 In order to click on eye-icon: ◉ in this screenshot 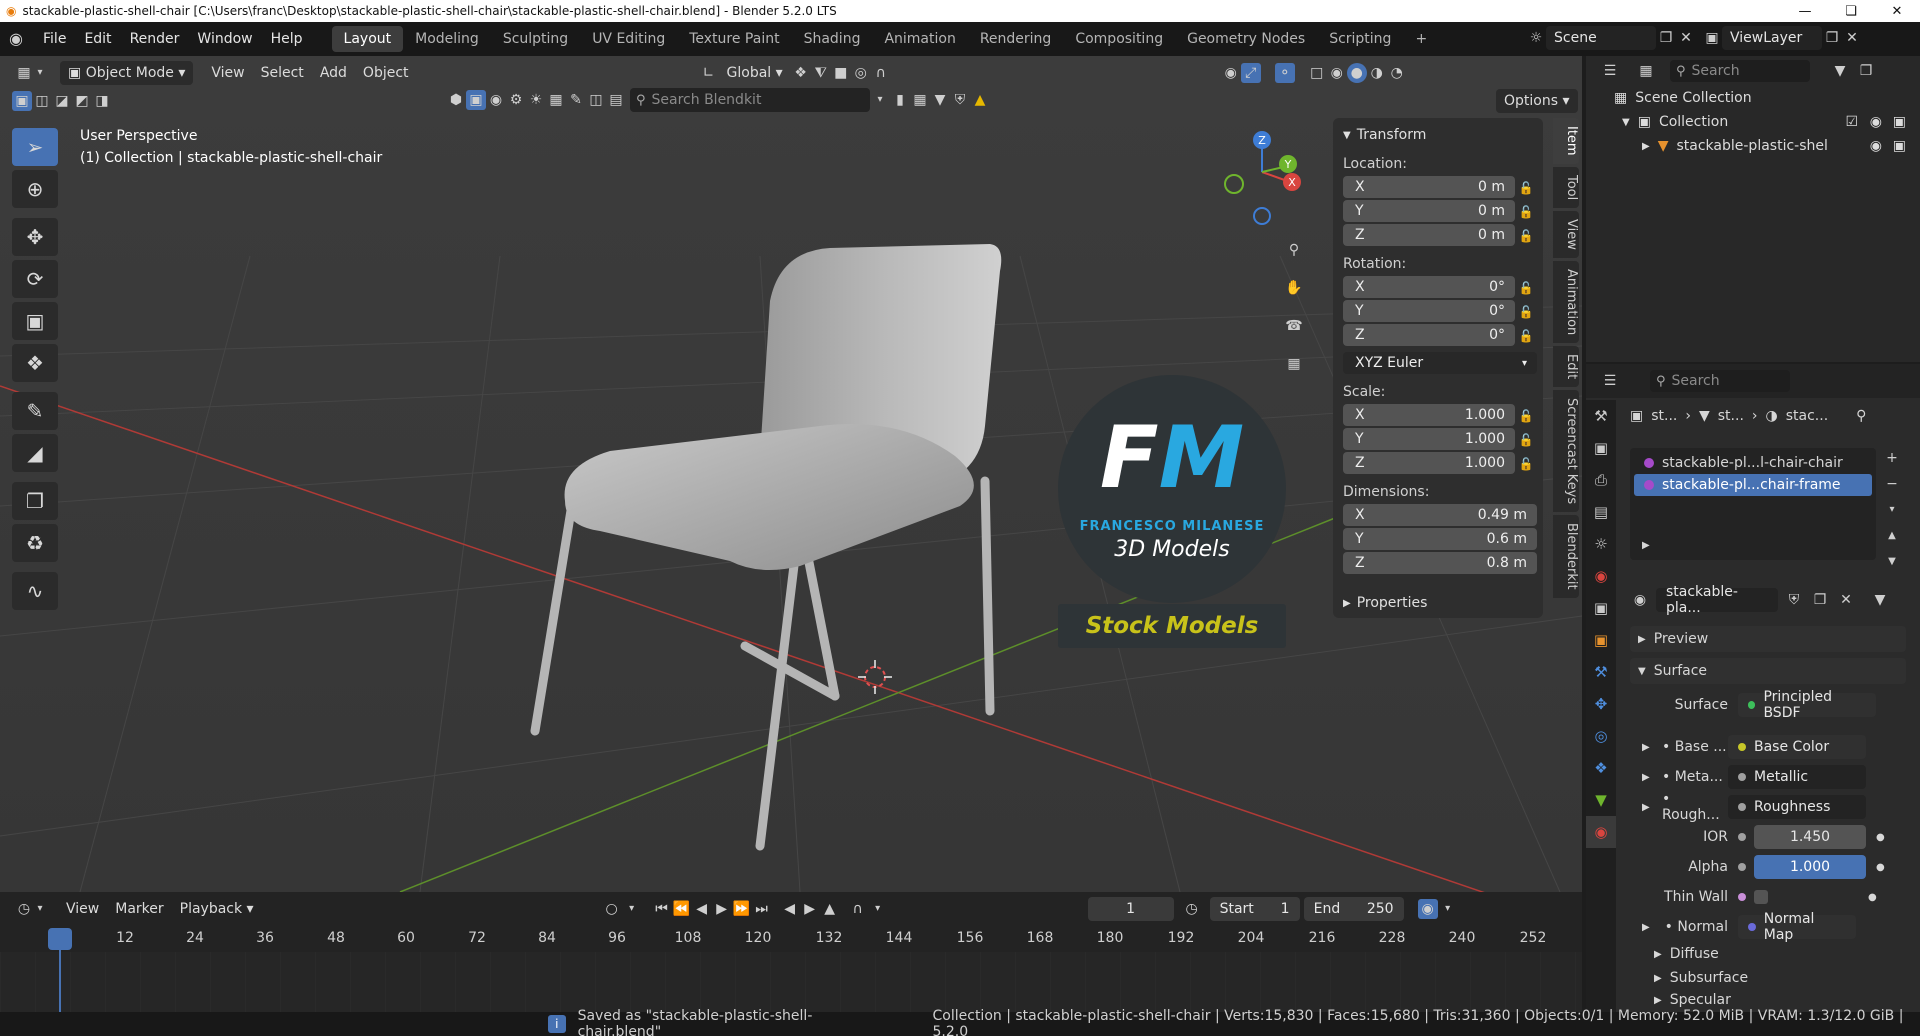, I will do `click(1876, 122)`.